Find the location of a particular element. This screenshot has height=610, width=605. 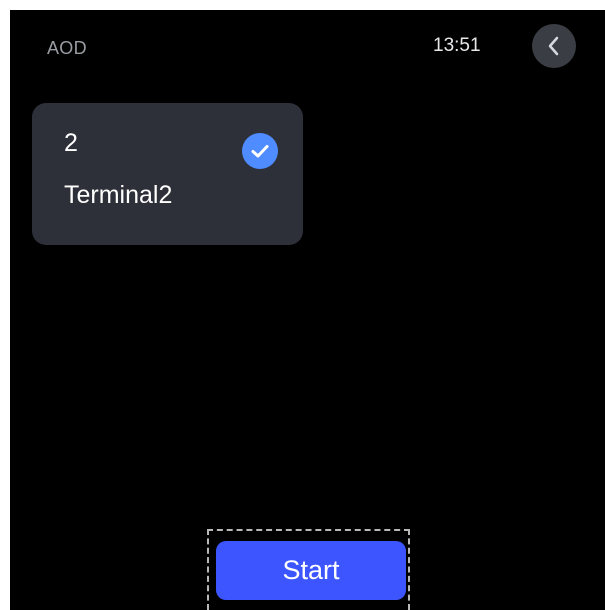

start-button: Start is located at coordinates (311, 570).